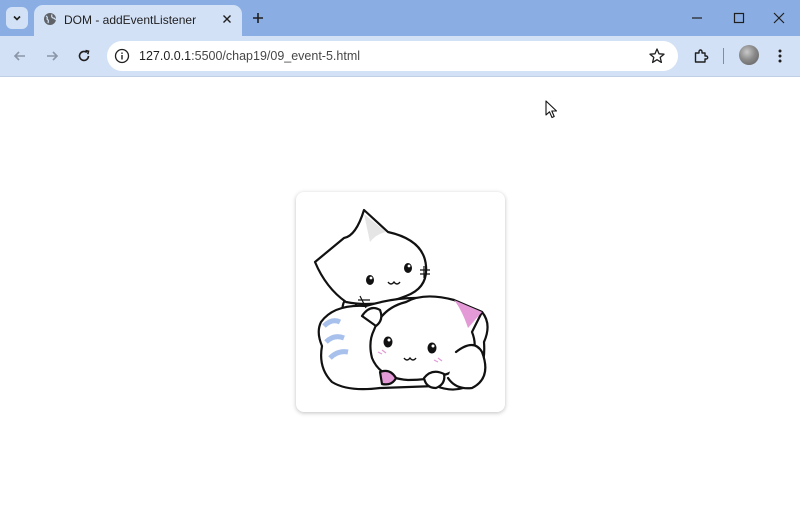  I want to click on browser-toolbar: 127.0.0.1:5500/chap19/09_event-5.html, so click(400, 56).